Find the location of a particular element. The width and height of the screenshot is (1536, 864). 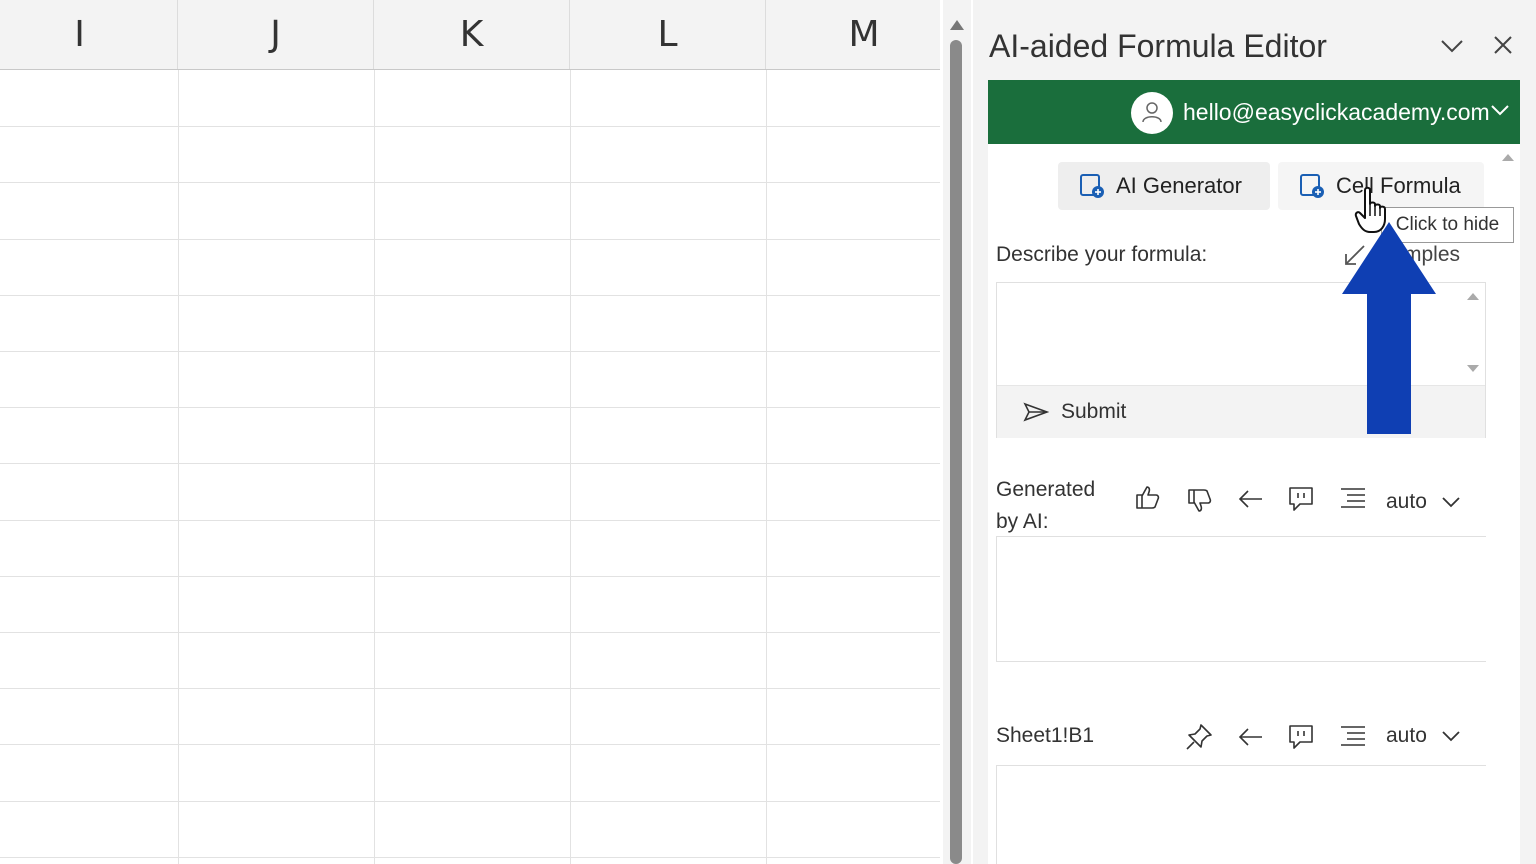

cell-mode-select: auto is located at coordinates (1423, 736).